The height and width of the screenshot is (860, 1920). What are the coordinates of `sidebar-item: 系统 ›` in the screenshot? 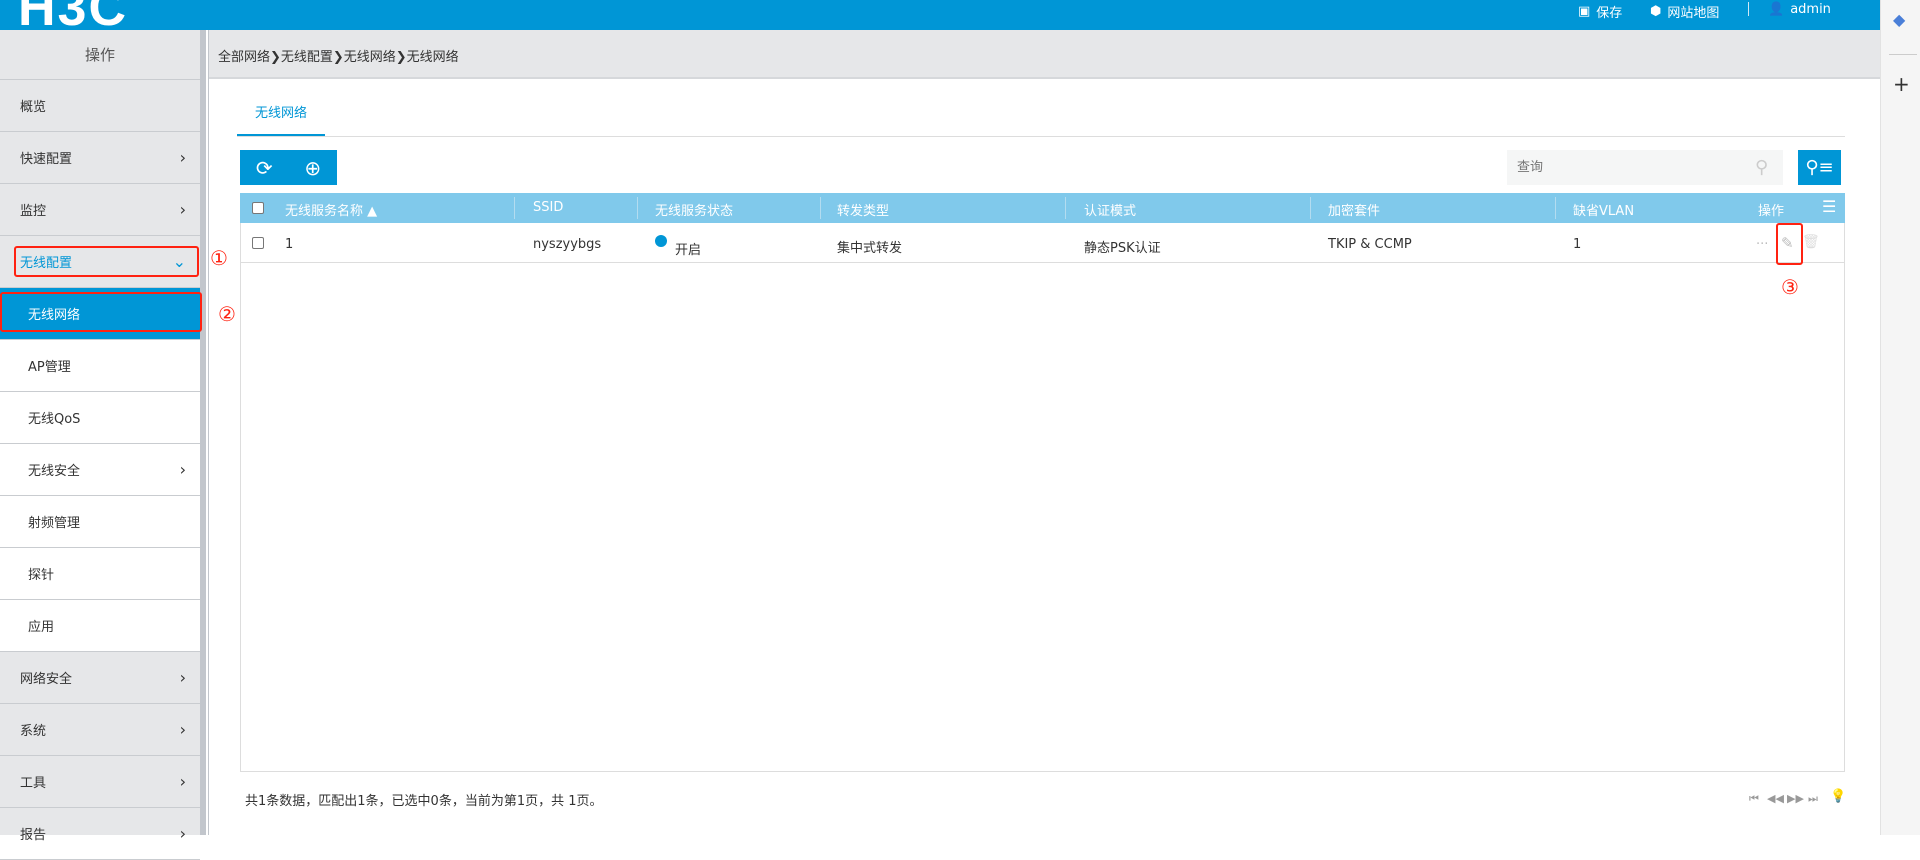 It's located at (100, 730).